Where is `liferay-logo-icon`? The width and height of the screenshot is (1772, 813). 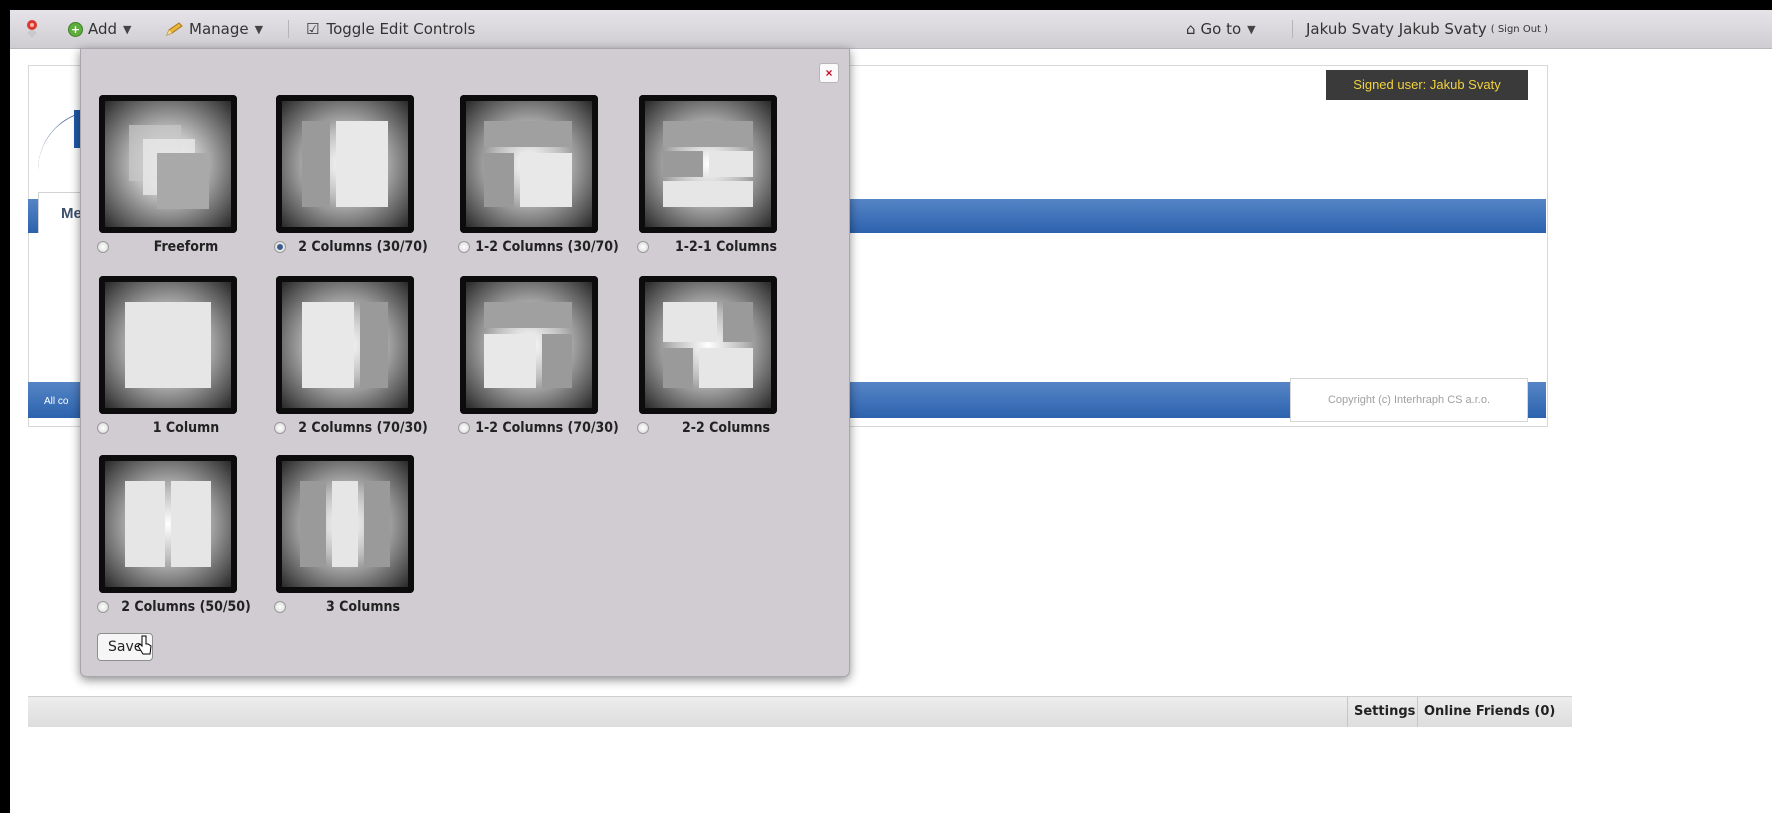
liferay-logo-icon is located at coordinates (32, 29).